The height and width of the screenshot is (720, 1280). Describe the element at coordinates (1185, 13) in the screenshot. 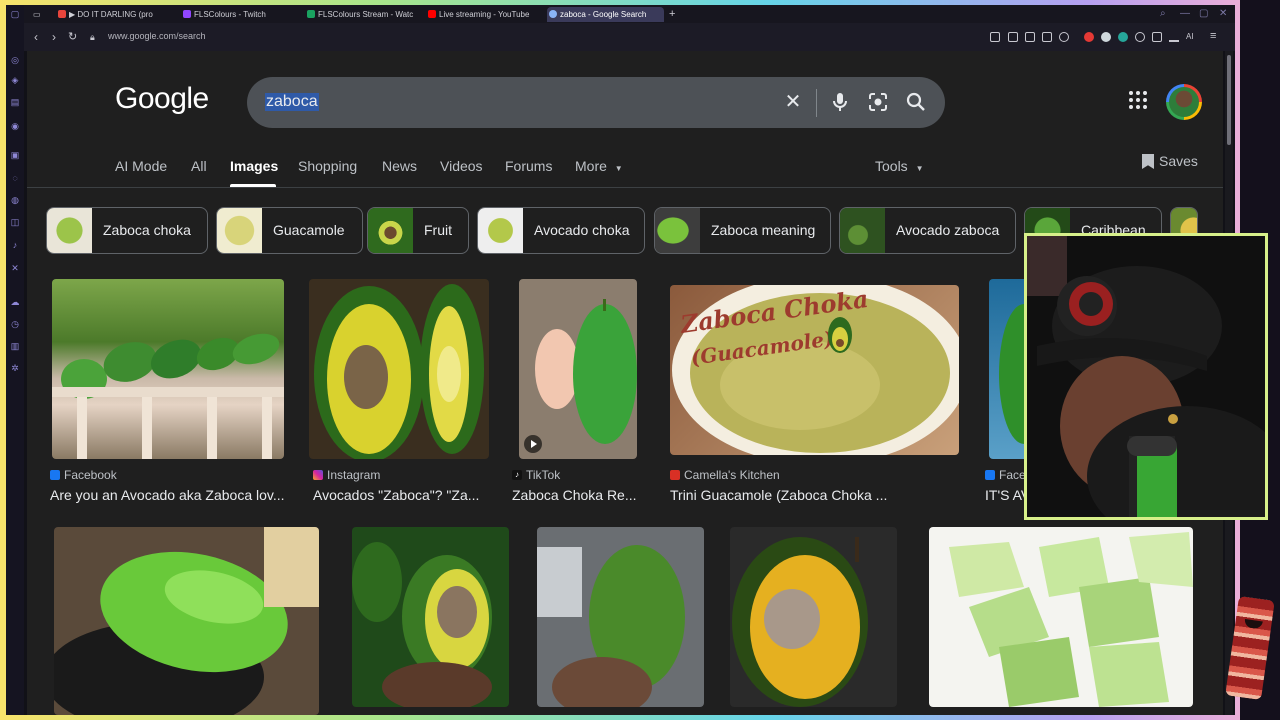

I see `minimize-icon: —` at that location.